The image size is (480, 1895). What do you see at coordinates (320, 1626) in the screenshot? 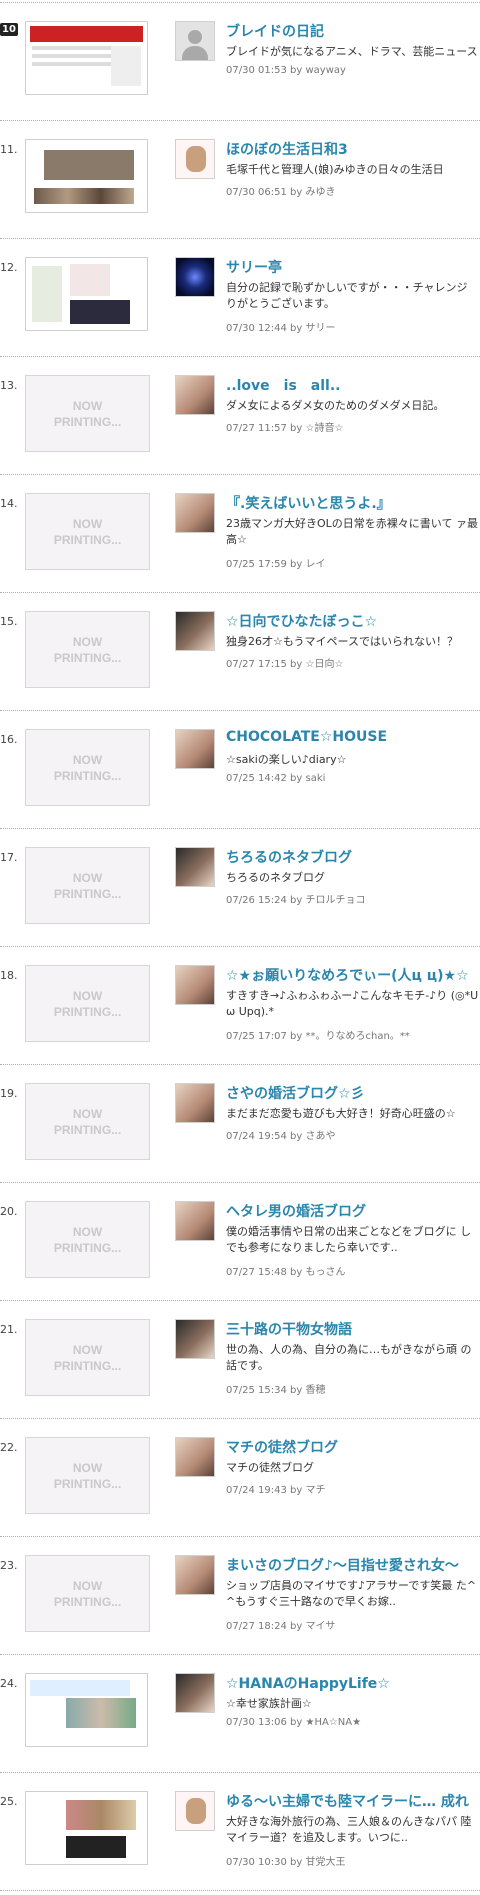
I see `author-name: マイサ` at bounding box center [320, 1626].